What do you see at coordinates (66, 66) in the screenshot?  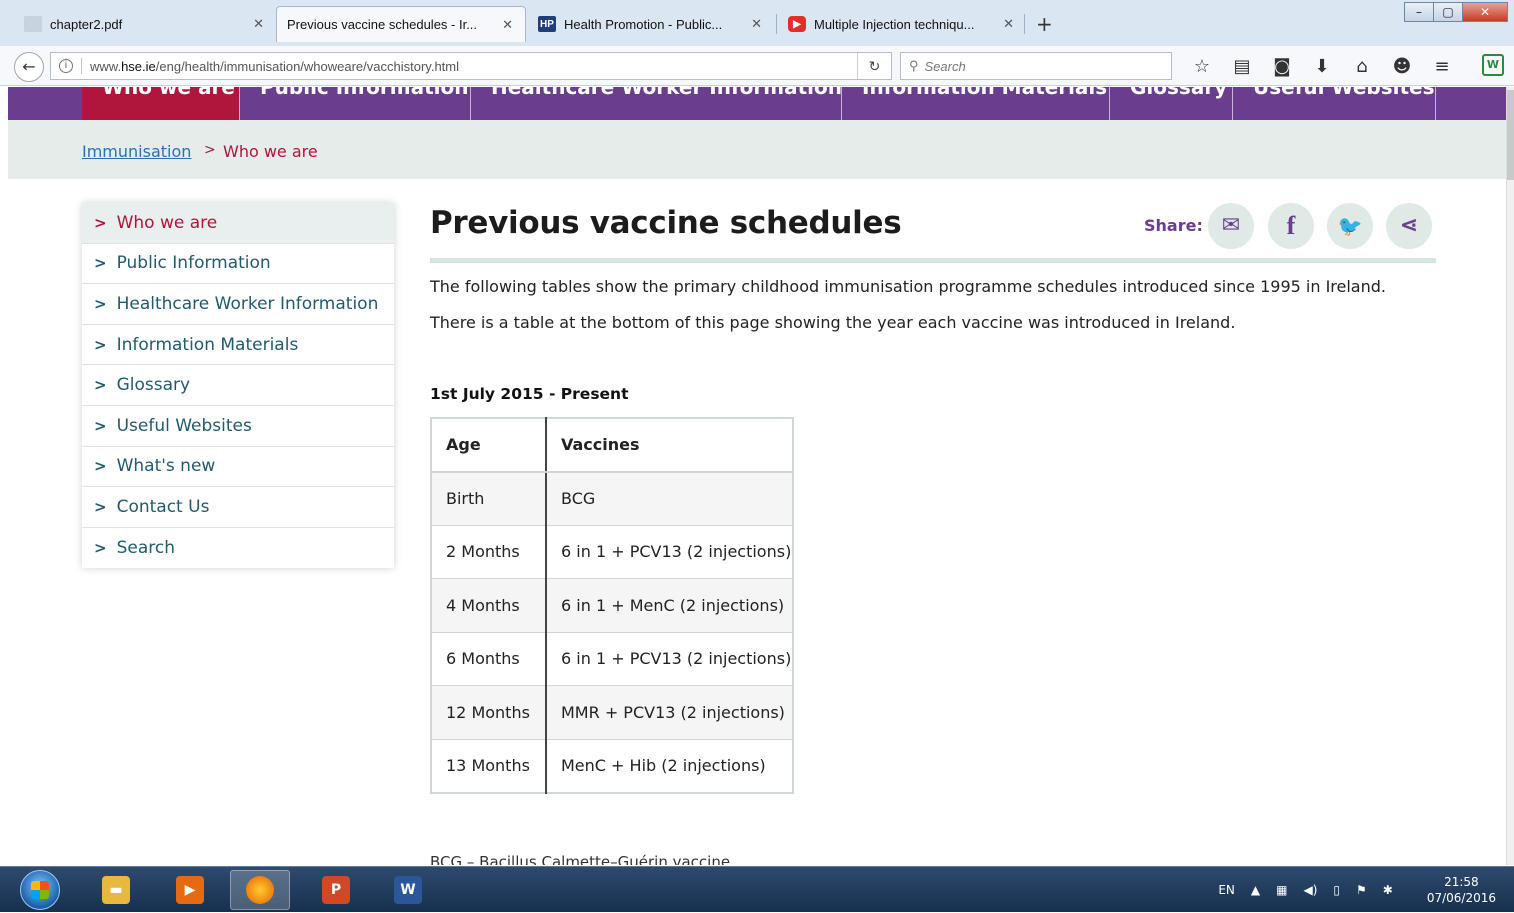 I see `info-icon: i` at bounding box center [66, 66].